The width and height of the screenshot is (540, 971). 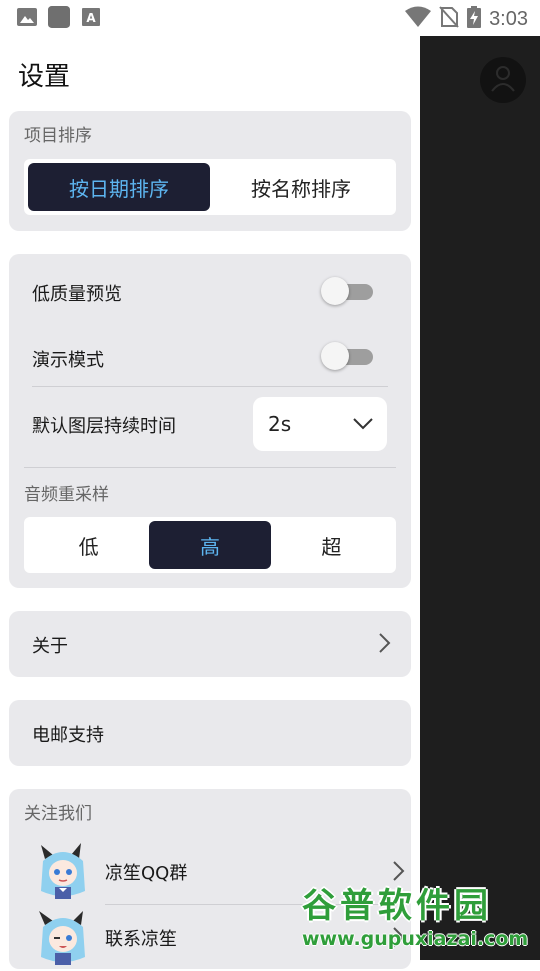 I want to click on sort-segmented-control: 按日期排序 按名称排序, so click(x=210, y=187).